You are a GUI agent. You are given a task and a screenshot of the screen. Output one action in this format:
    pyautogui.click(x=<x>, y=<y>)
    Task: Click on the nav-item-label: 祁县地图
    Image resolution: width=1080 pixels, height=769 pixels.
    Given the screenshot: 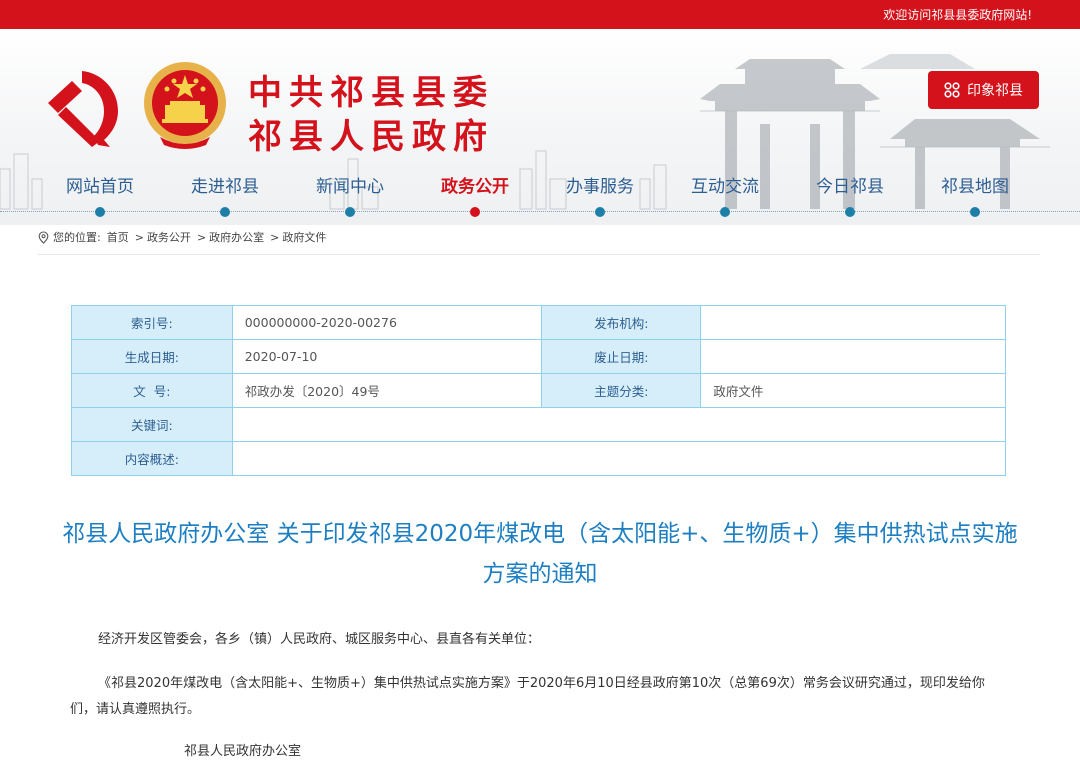 What is the action you would take?
    pyautogui.click(x=975, y=187)
    